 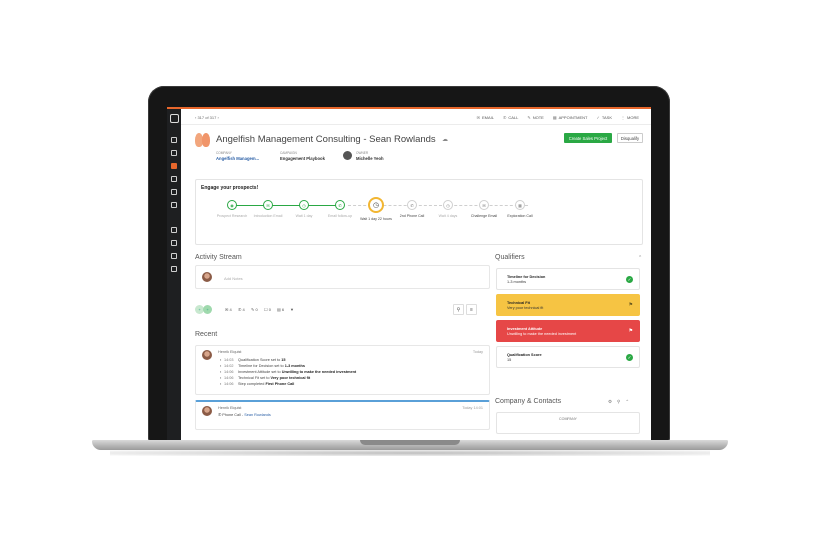 What do you see at coordinates (520, 205) in the screenshot?
I see `calendar-icon: ▦` at bounding box center [520, 205].